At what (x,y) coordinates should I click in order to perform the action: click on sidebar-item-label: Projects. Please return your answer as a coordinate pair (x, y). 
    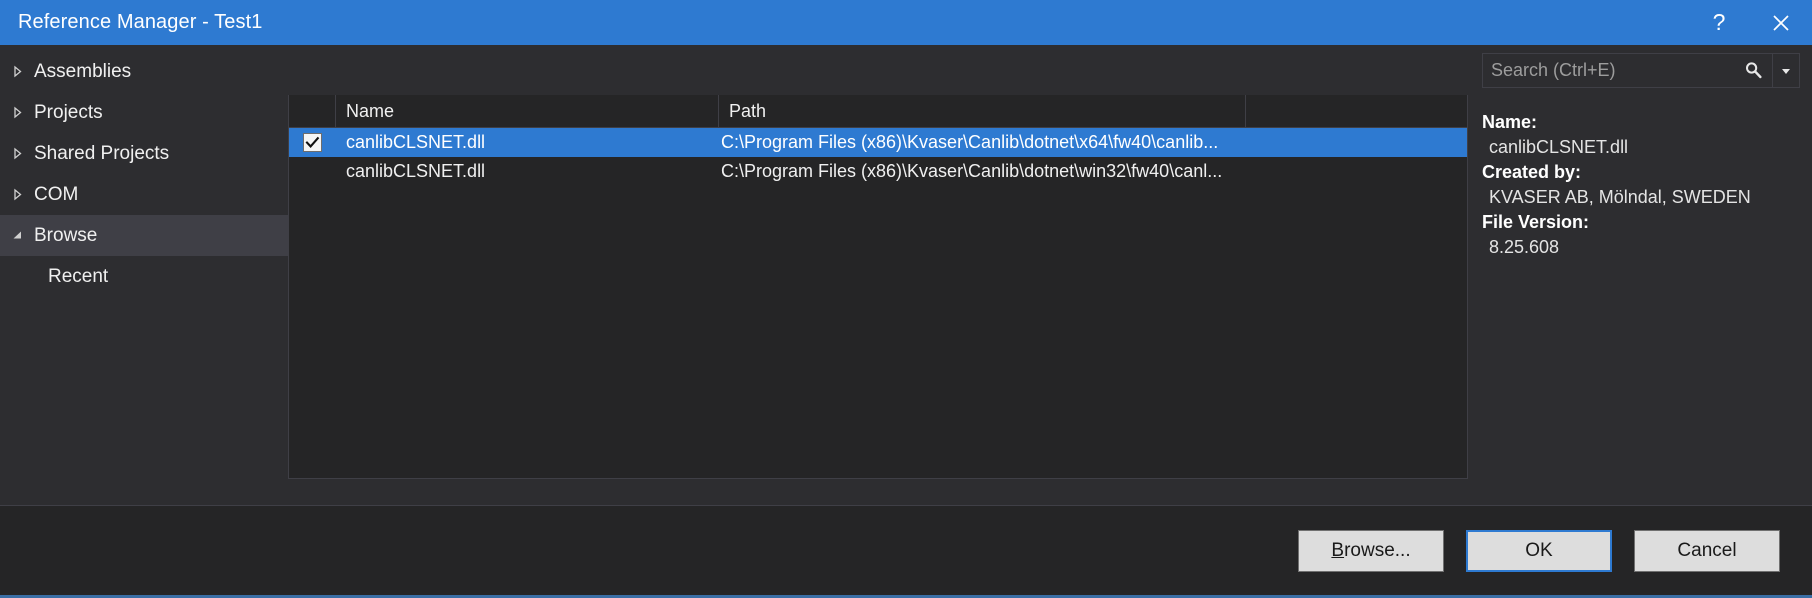
    Looking at the image, I should click on (68, 112).